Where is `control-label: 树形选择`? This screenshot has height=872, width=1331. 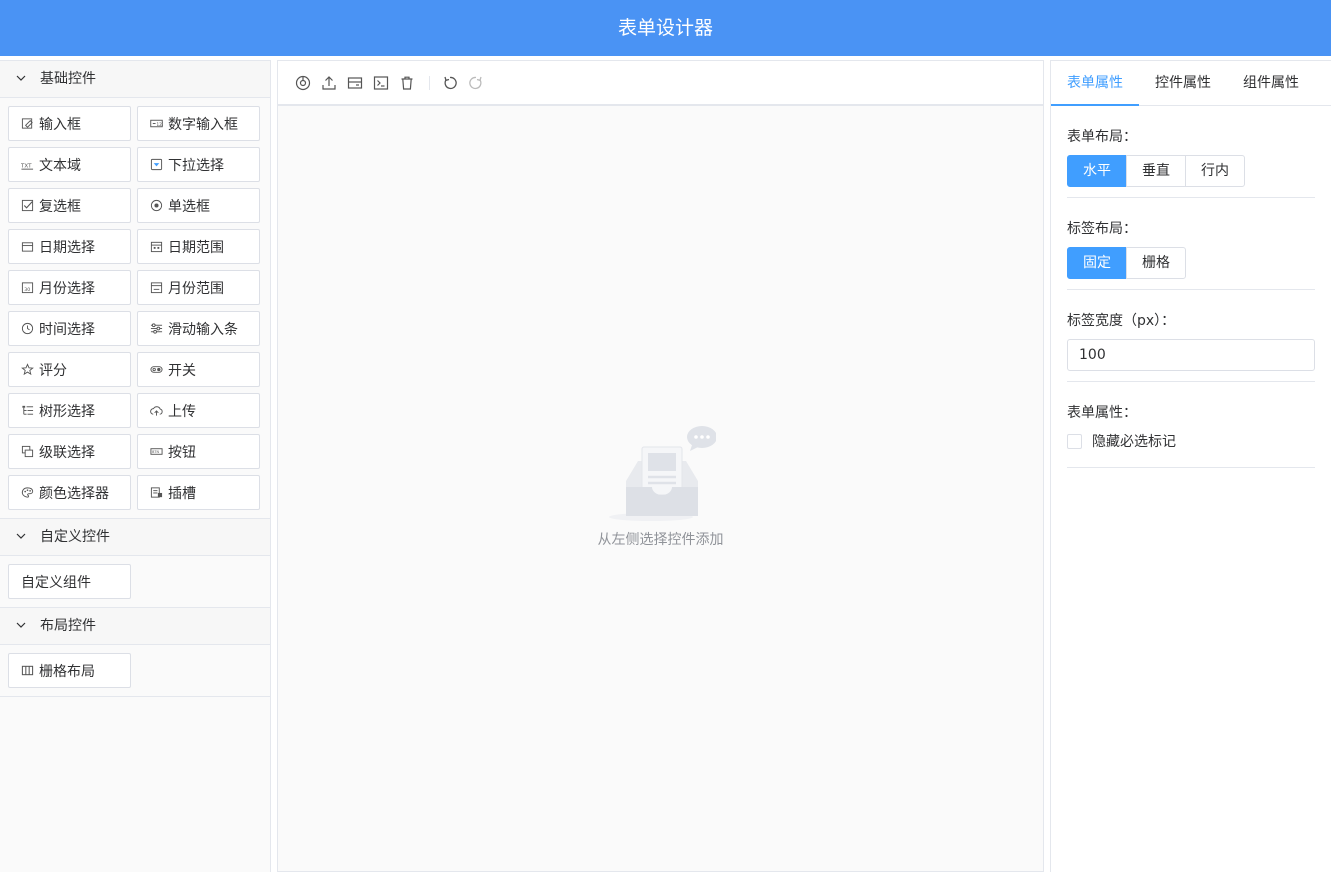 control-label: 树形选择 is located at coordinates (67, 411).